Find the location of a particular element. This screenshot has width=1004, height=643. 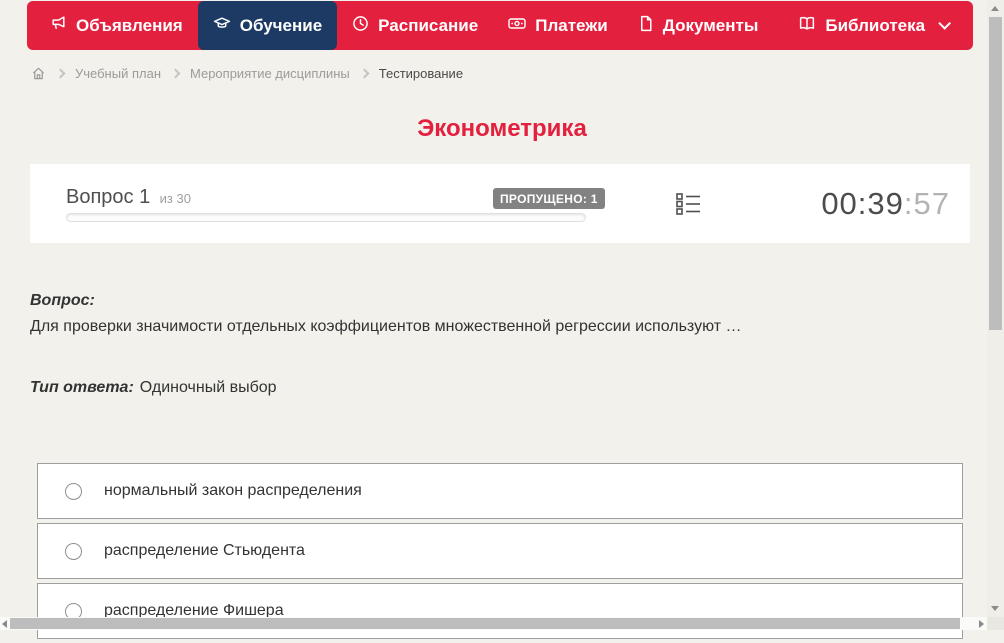

breadcrumb-item-discipline-event: Мероприятие дисциплины is located at coordinates (270, 73).